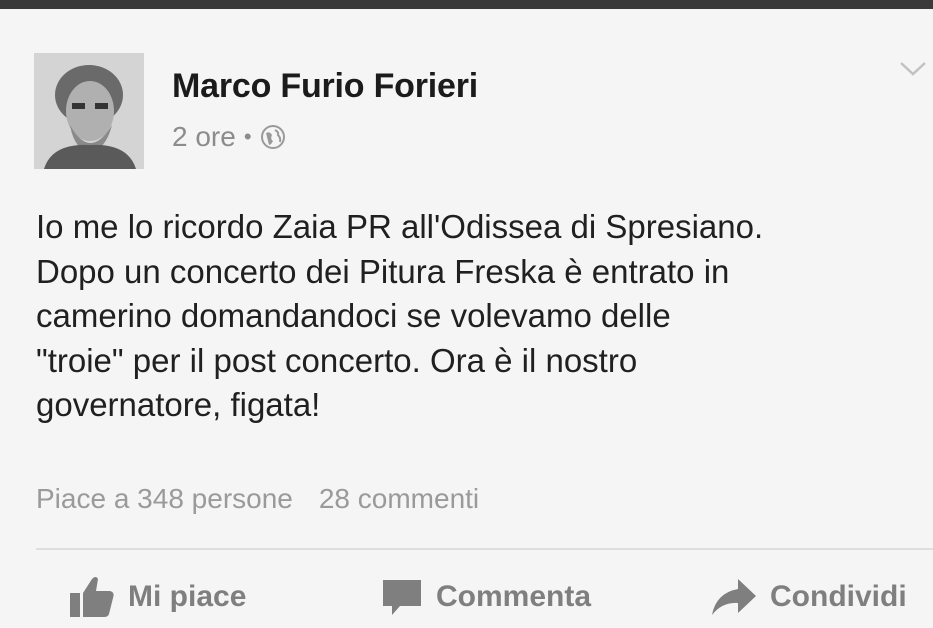 The height and width of the screenshot is (628, 933). I want to click on share-label: Condividi, so click(838, 596).